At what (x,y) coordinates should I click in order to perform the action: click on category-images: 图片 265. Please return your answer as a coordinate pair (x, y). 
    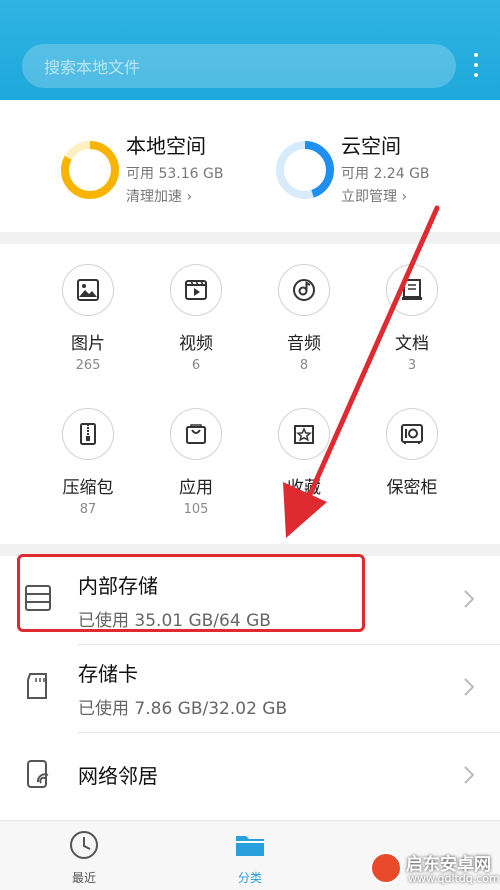
    Looking at the image, I should click on (88, 318).